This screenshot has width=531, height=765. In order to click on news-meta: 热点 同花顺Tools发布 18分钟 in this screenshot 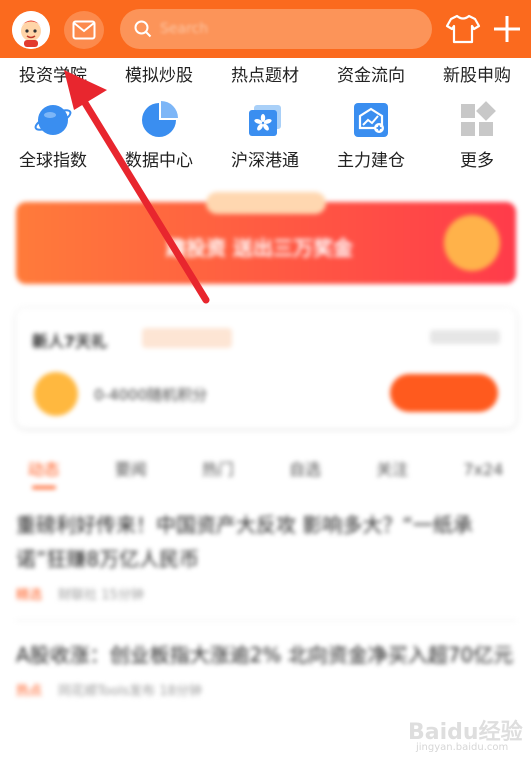, I will do `click(266, 689)`.